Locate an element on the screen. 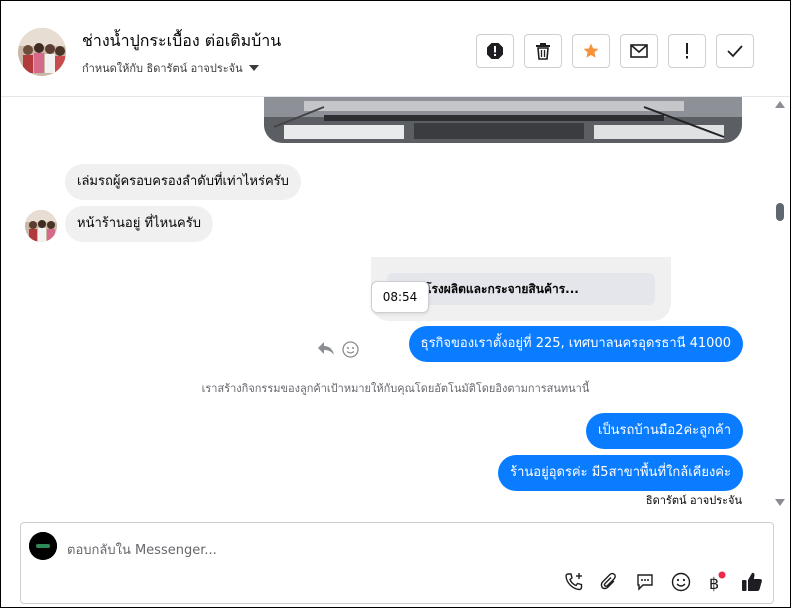 Image resolution: width=791 pixels, height=608 pixels. trash-icon is located at coordinates (543, 51).